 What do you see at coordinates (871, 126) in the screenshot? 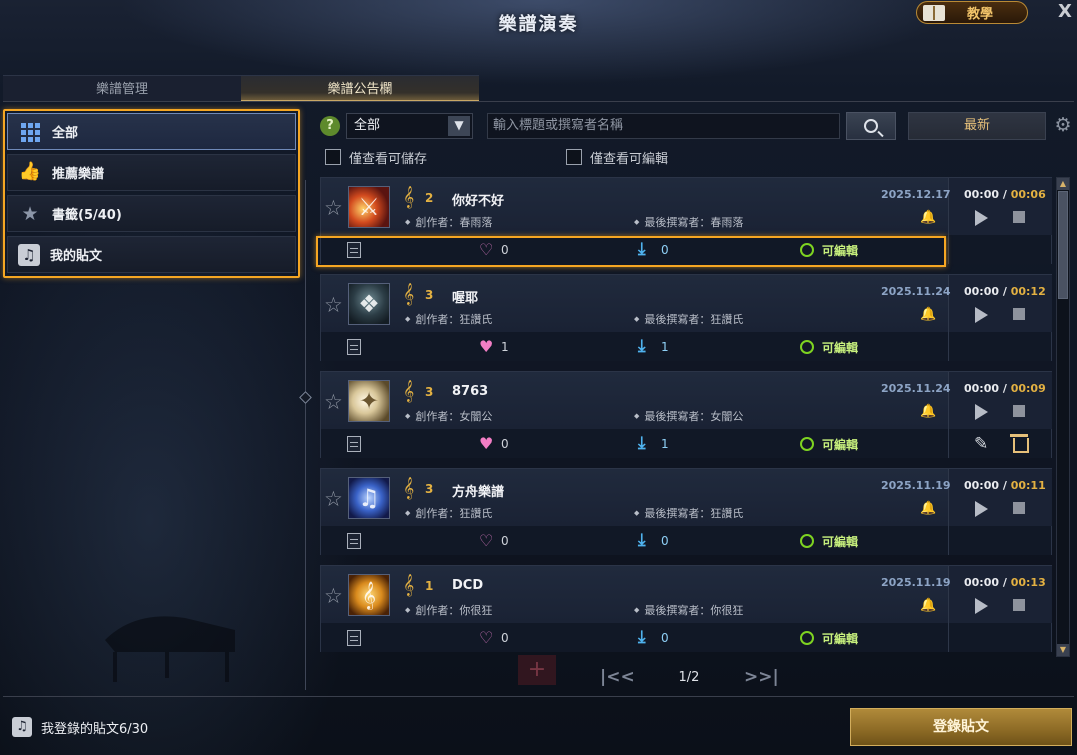
I see `search-button` at bounding box center [871, 126].